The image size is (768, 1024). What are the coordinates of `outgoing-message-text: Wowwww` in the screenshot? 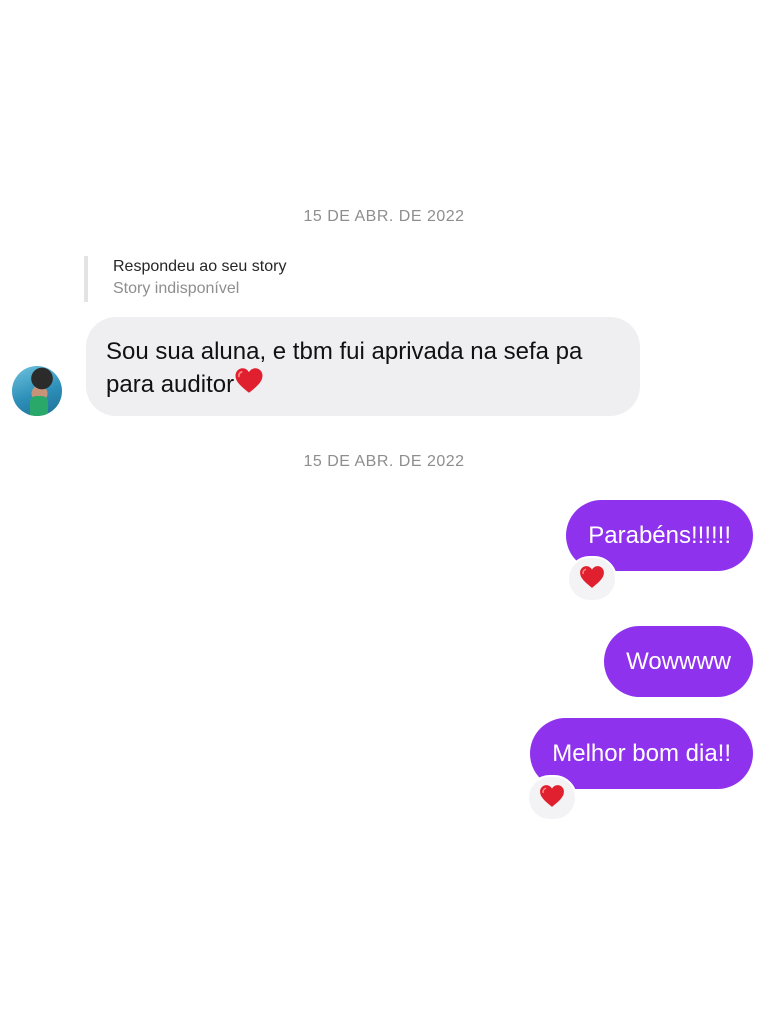 It's located at (678, 661).